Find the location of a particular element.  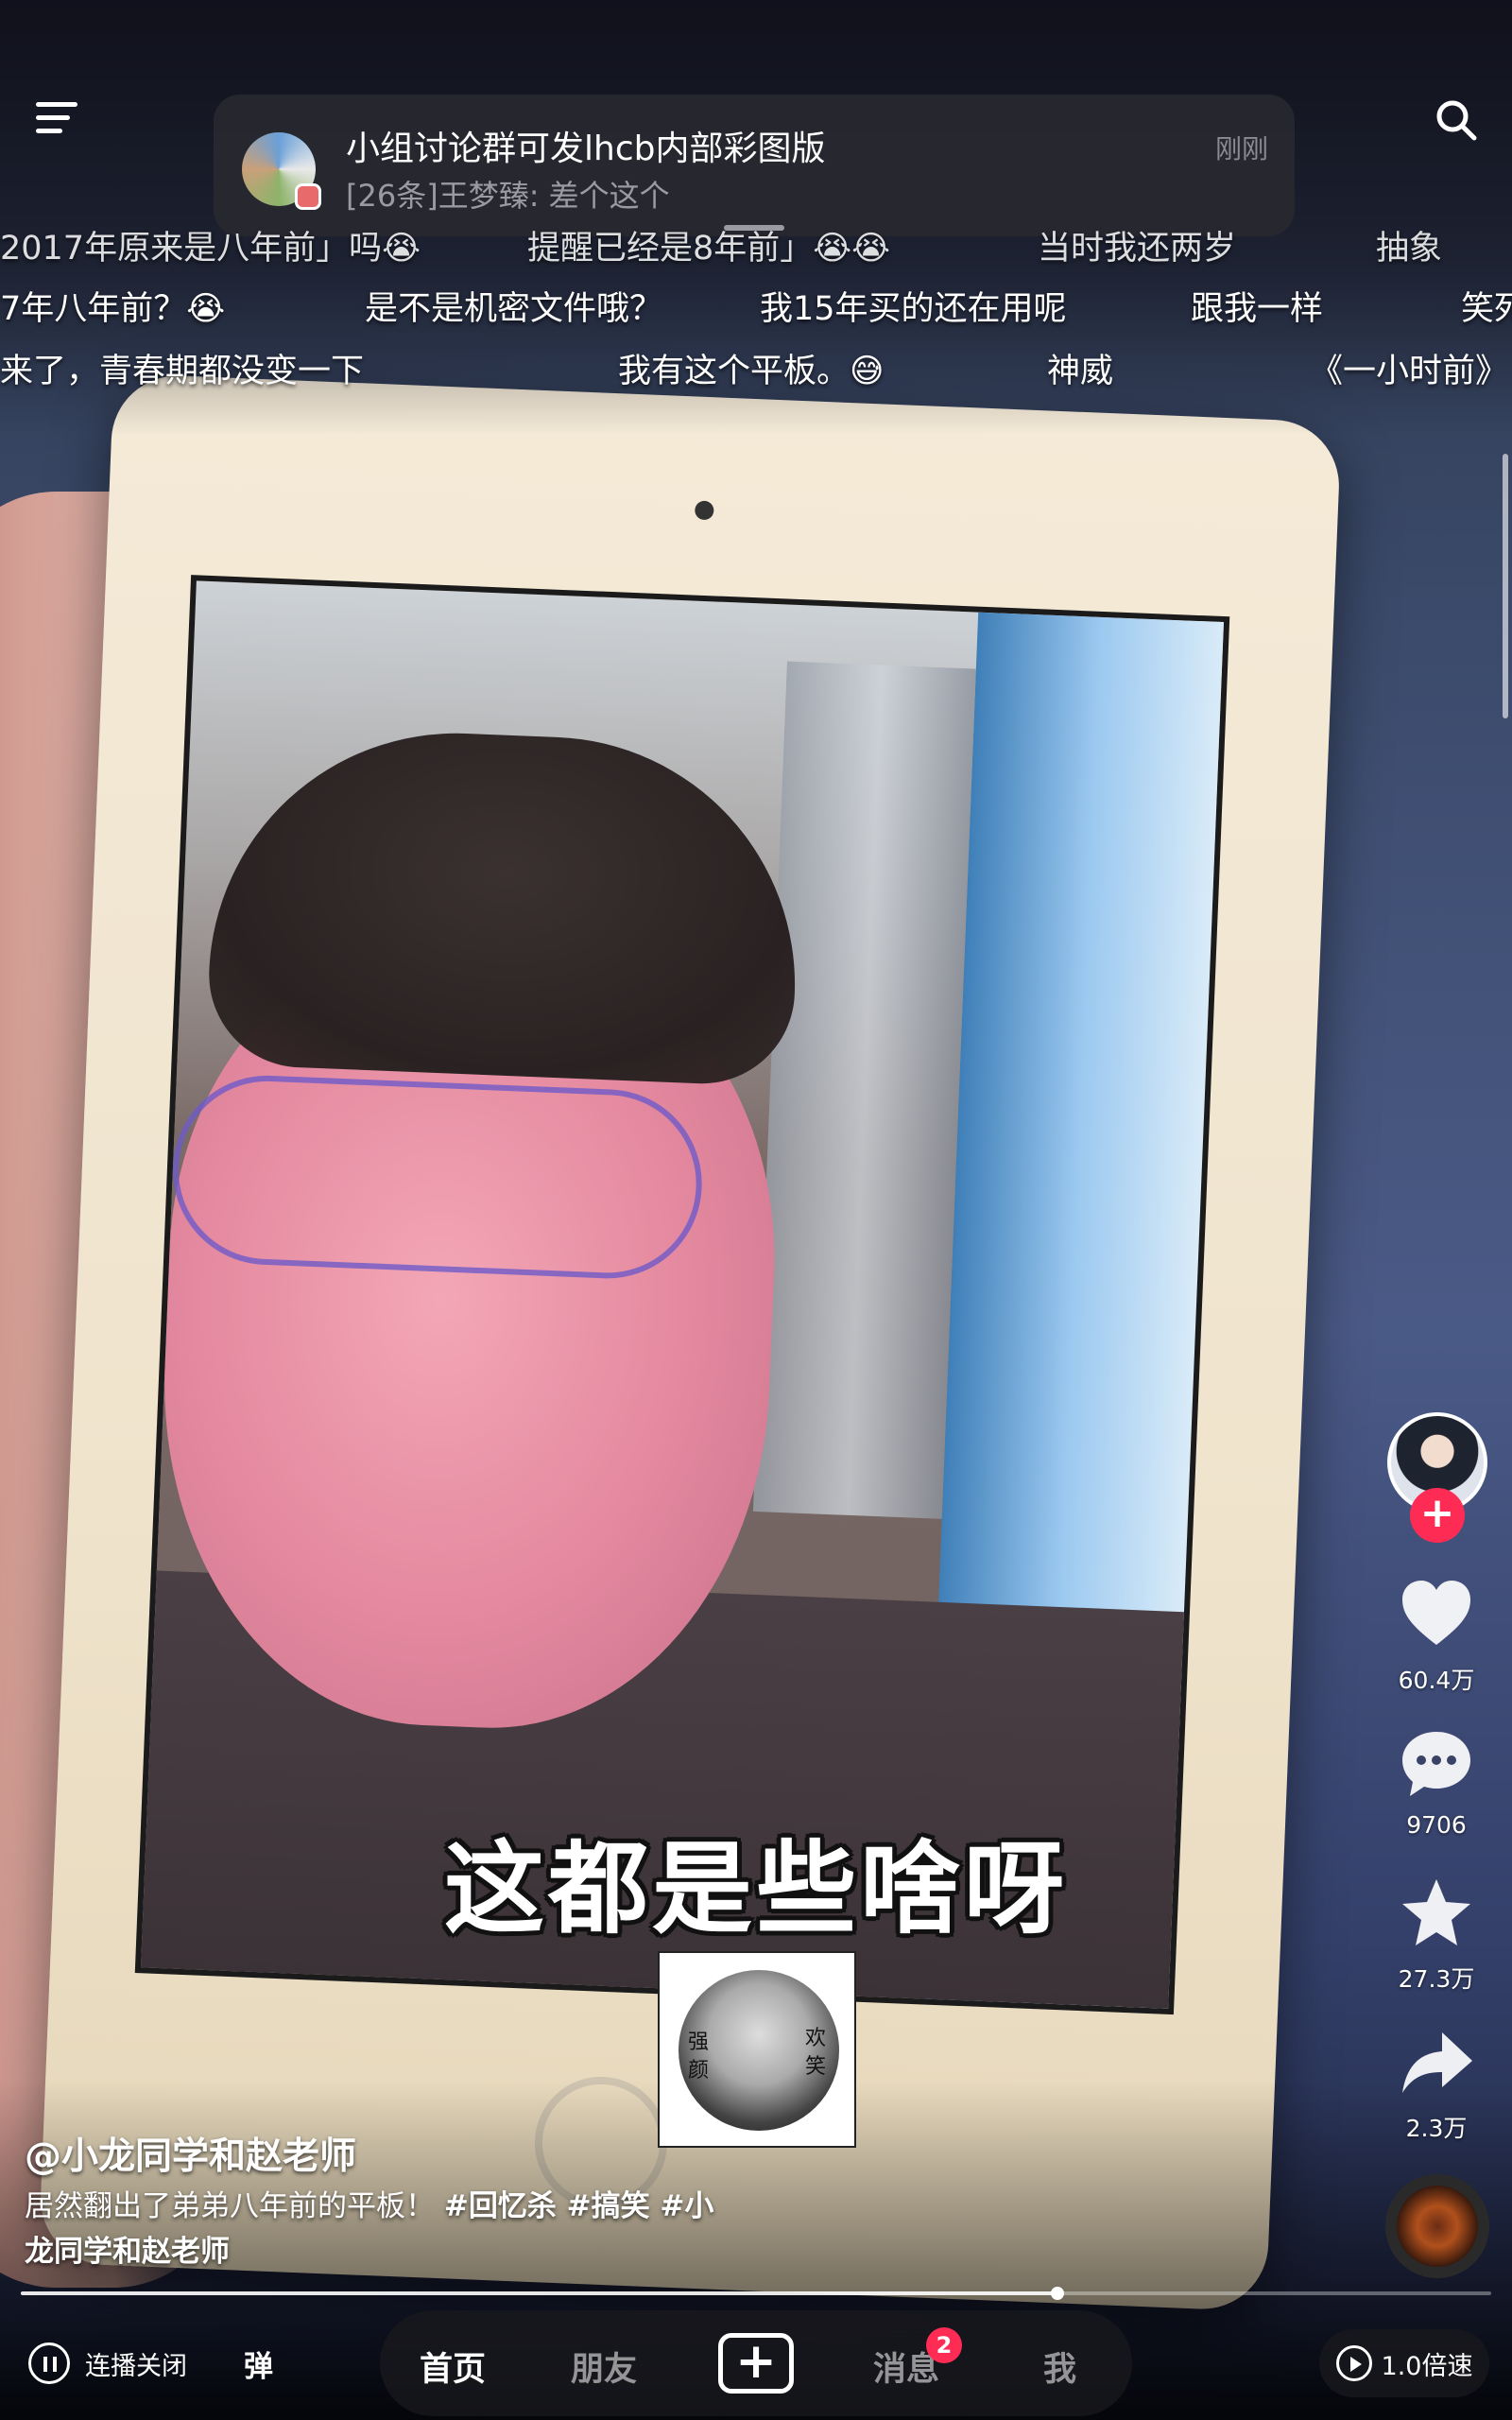

video-subtitle: 这都是些啥呀 is located at coordinates (756, 1889).